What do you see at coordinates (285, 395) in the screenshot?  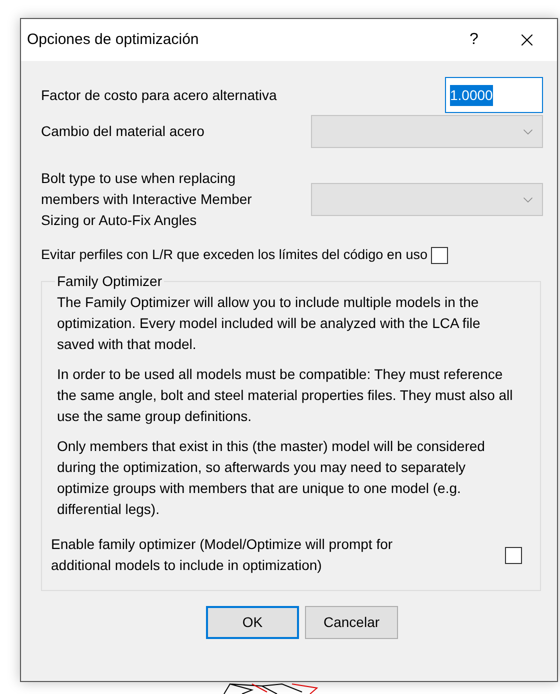 I see `description-paragraph: In order to be used all models must be compatible: They must reference the same angle, bolt and steel material properties files. They must also all use the same group definitions.` at bounding box center [285, 395].